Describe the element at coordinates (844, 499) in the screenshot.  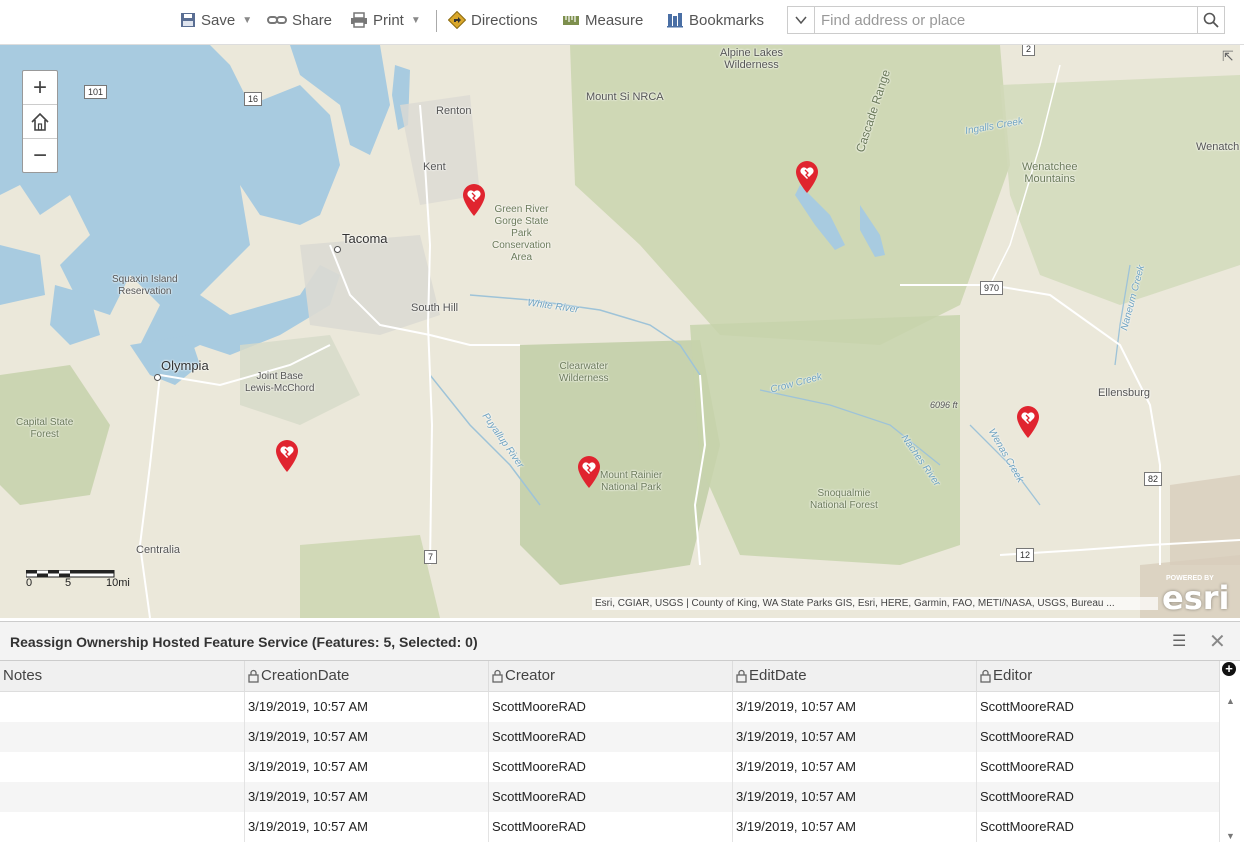
I see `map-label-snoqualmie-forest: Snoqualmie National Forest` at that location.